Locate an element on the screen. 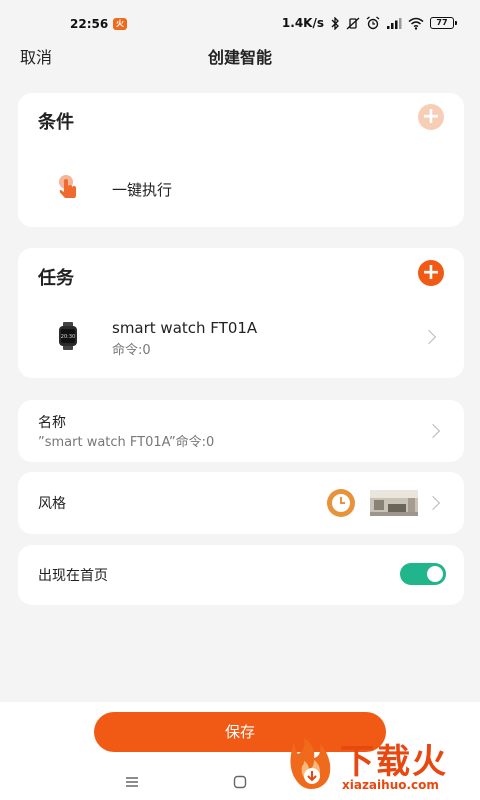 This screenshot has height=800, width=480. style-card: 风格 is located at coordinates (241, 503).